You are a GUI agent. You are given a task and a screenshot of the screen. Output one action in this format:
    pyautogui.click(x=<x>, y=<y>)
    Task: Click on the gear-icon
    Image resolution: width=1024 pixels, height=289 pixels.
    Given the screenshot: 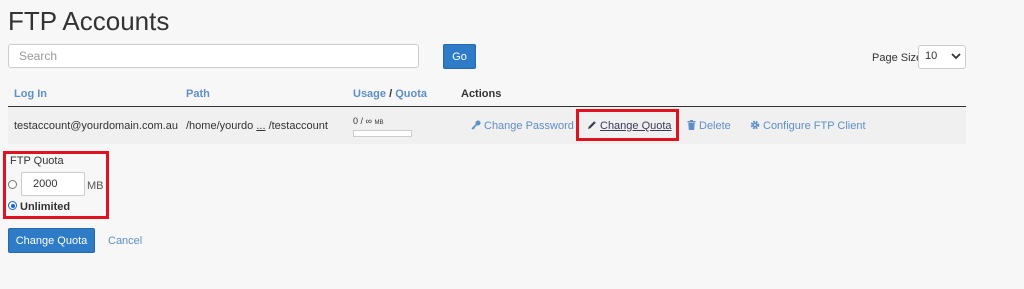 What is the action you would take?
    pyautogui.click(x=755, y=125)
    